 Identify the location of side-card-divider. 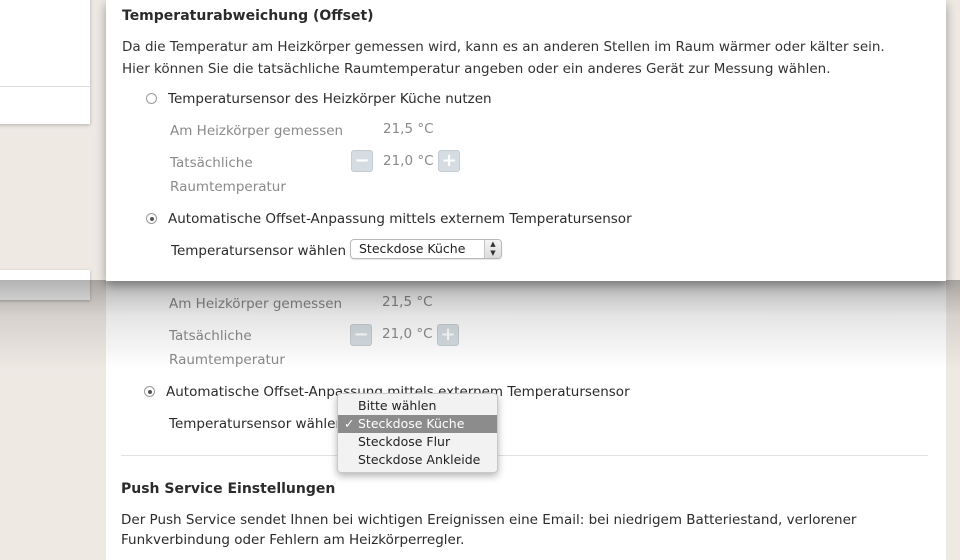
(45, 86).